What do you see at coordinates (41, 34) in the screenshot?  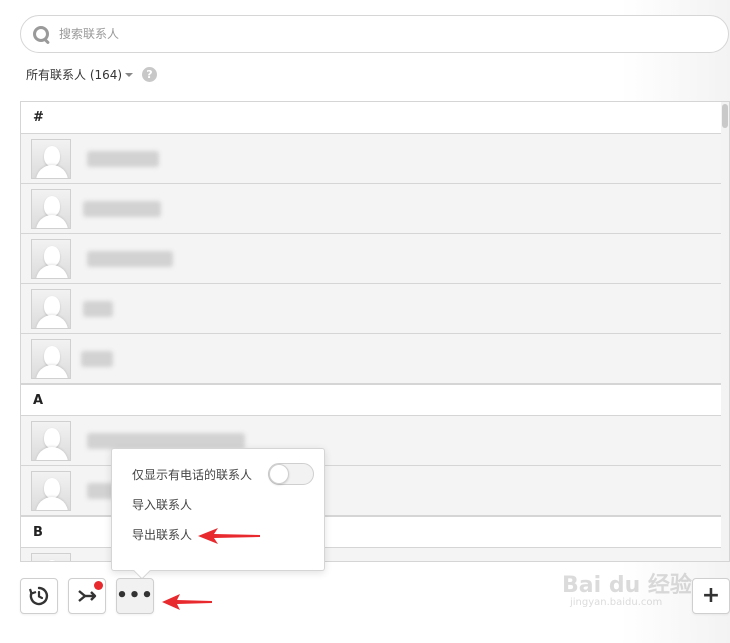 I see `search-icon` at bounding box center [41, 34].